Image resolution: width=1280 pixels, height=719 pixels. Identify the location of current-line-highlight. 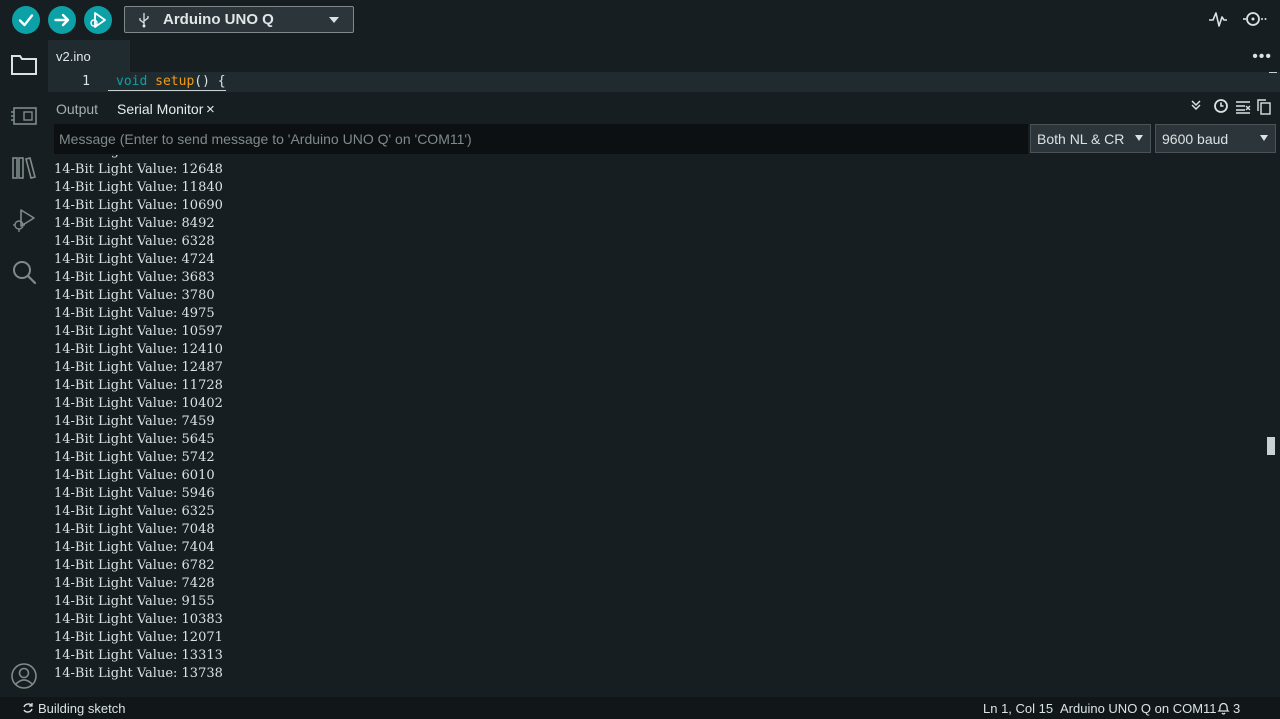
(167, 90).